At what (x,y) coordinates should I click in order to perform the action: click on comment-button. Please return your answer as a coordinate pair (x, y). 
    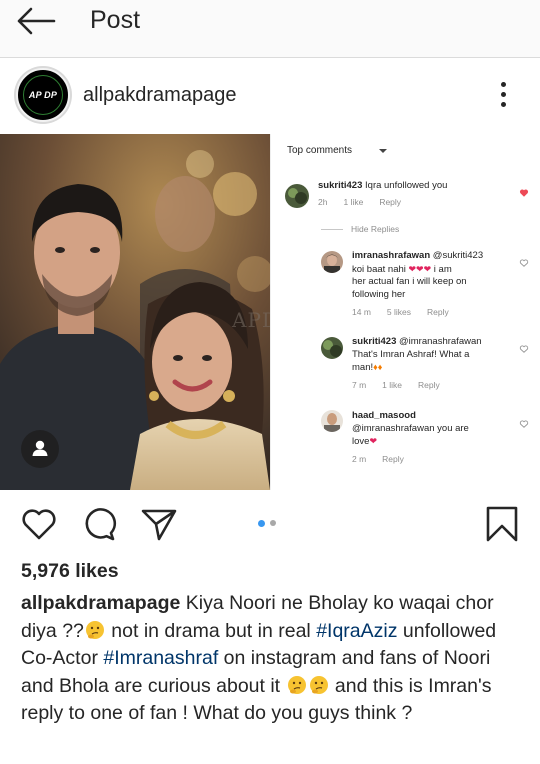
    Looking at the image, I should click on (99, 524).